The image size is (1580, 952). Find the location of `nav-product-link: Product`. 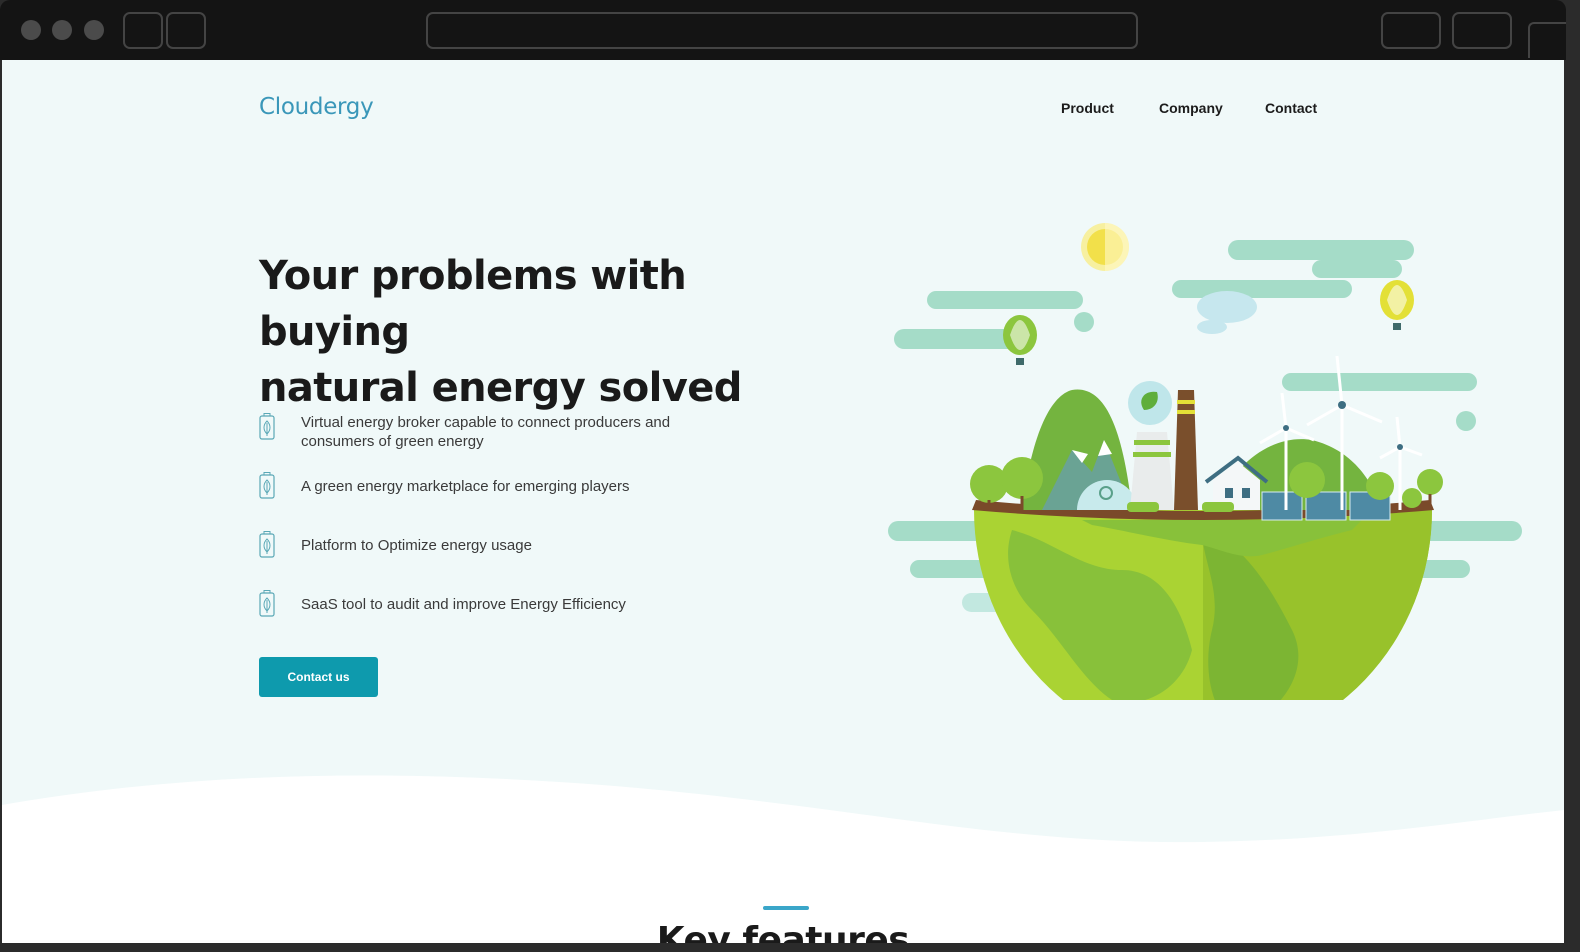

nav-product-link: Product is located at coordinates (1087, 108).